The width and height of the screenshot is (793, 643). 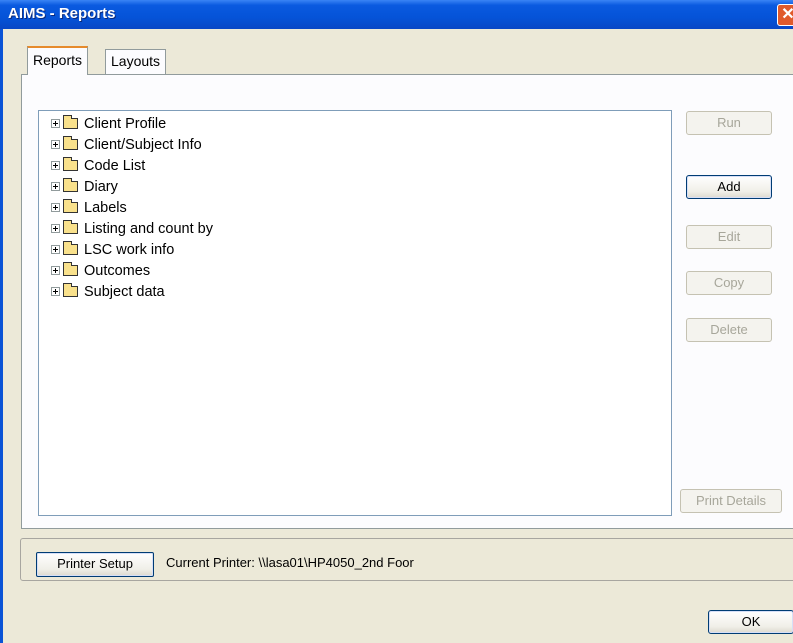 I want to click on close-icon: ✕, so click(x=787, y=14).